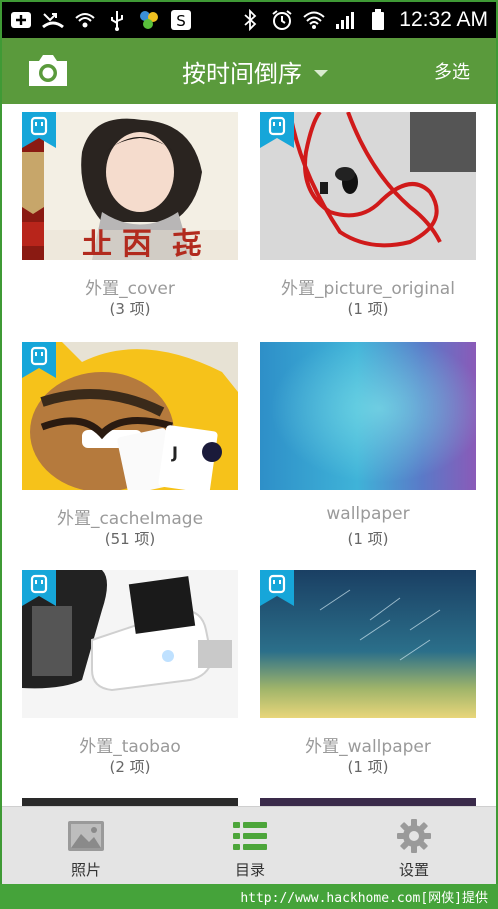  I want to click on album-name: 外置_cacheImage, so click(130, 519).